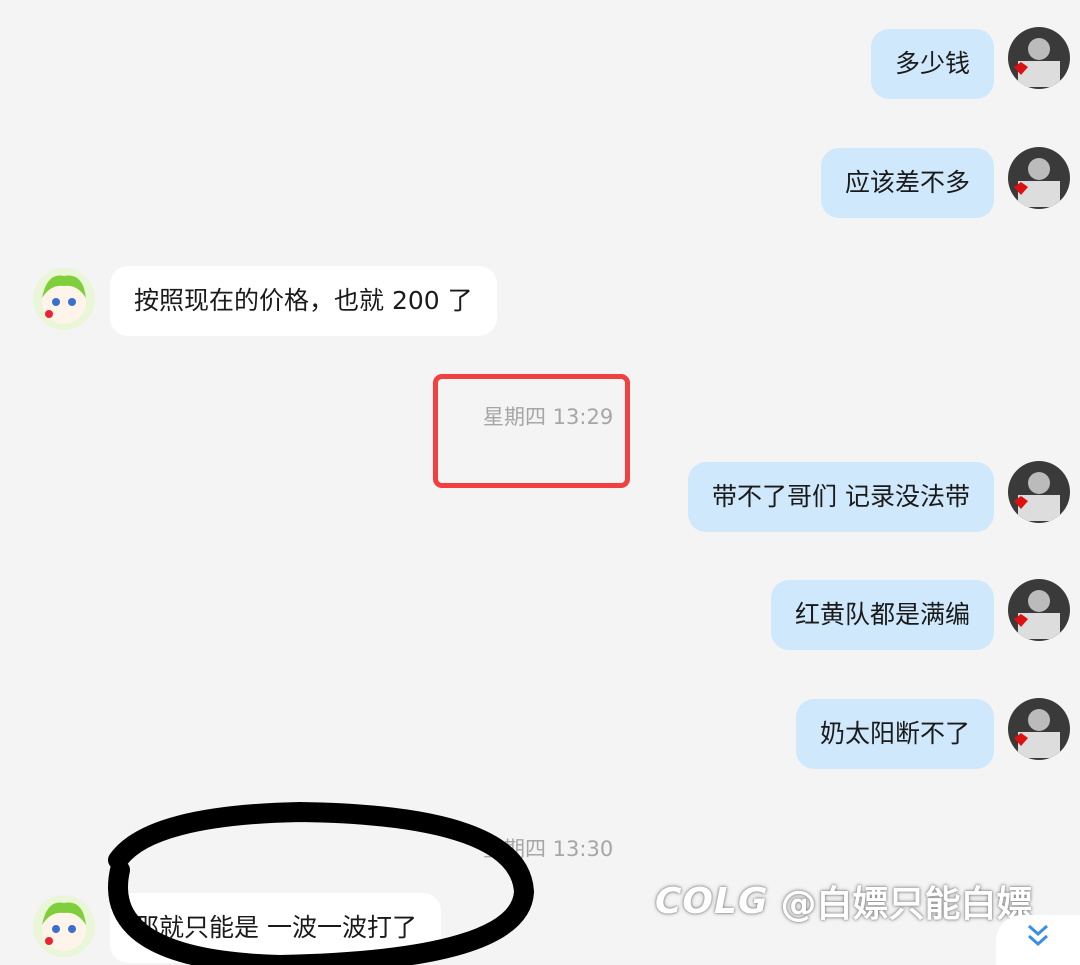 The width and height of the screenshot is (1080, 965). I want to click on watermark: COLG @白嫖只能白嫖, so click(844, 901).